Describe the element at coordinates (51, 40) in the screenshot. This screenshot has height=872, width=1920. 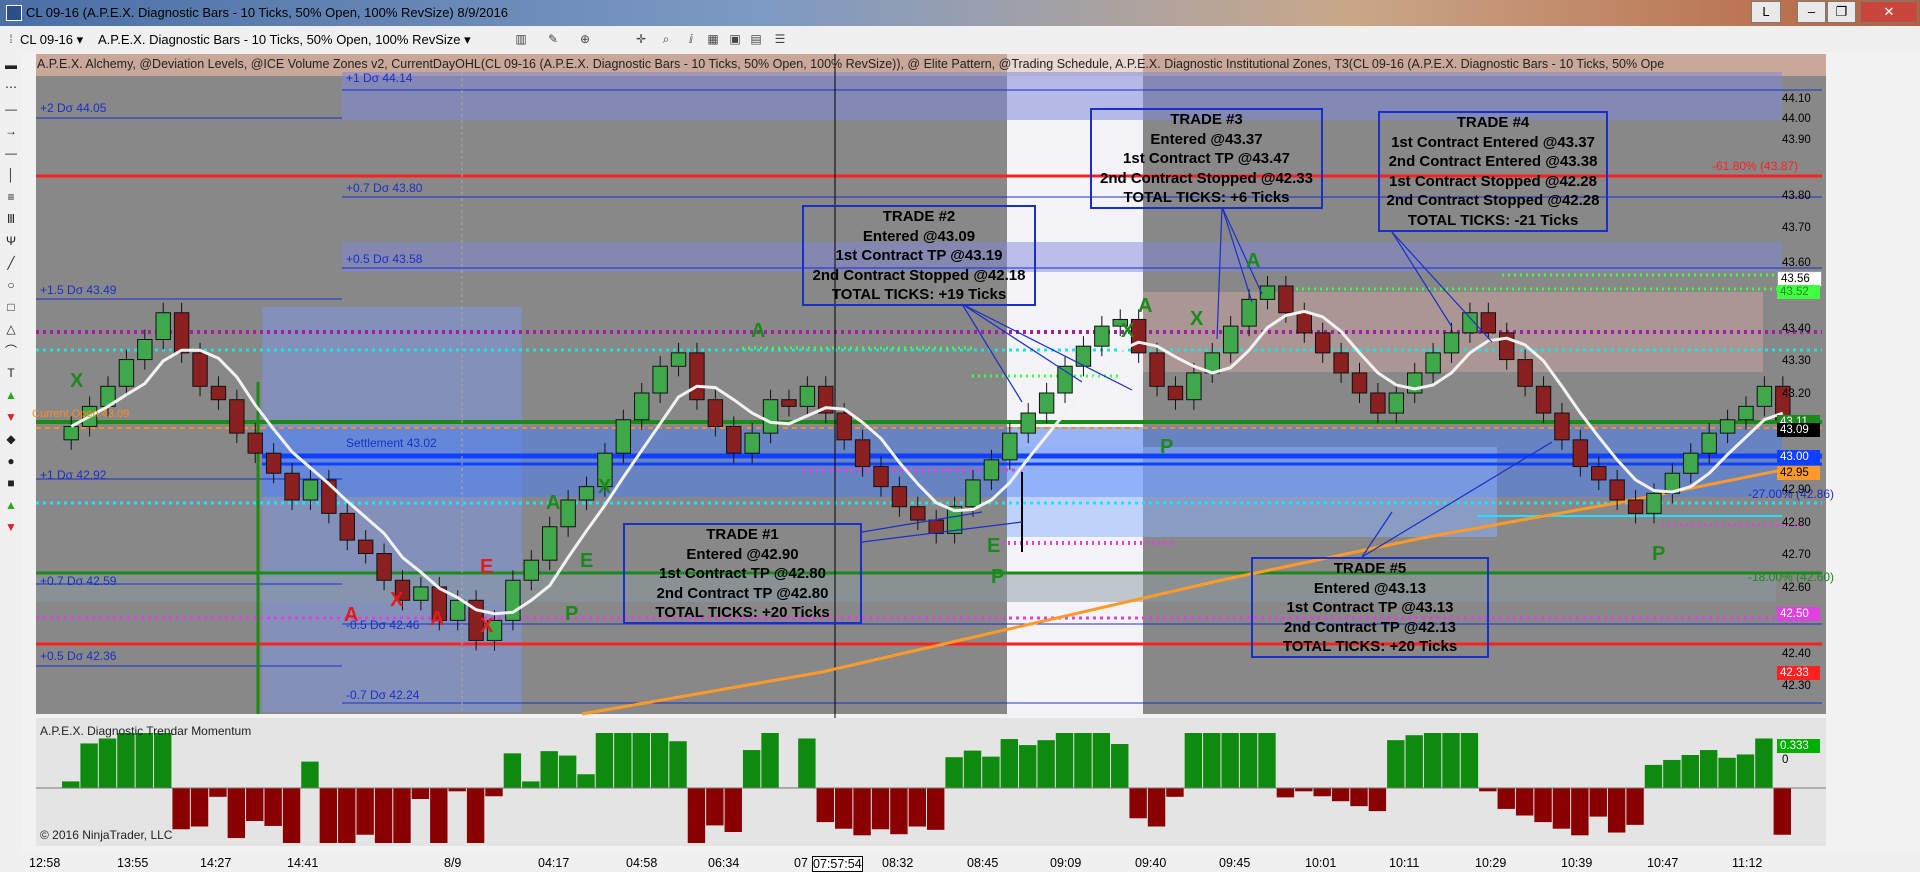
I see `instrument-selector: CL 09-16 ▾` at that location.